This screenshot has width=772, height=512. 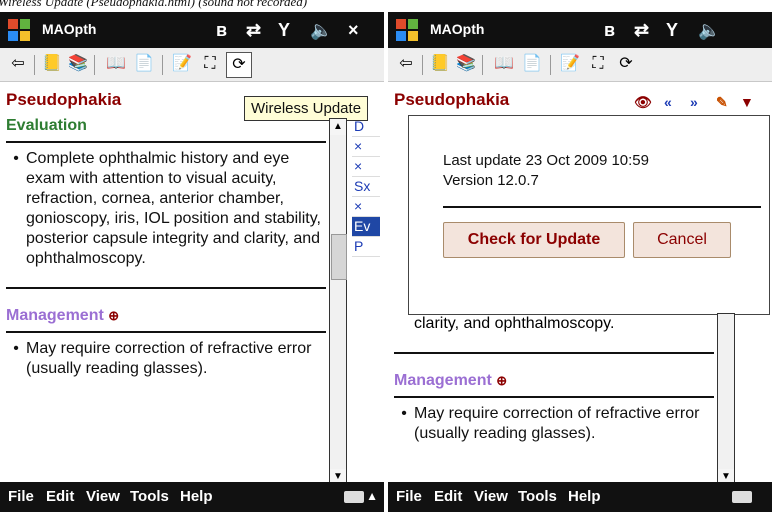 What do you see at coordinates (643, 102) in the screenshot?
I see `eye-icon: 👁` at bounding box center [643, 102].